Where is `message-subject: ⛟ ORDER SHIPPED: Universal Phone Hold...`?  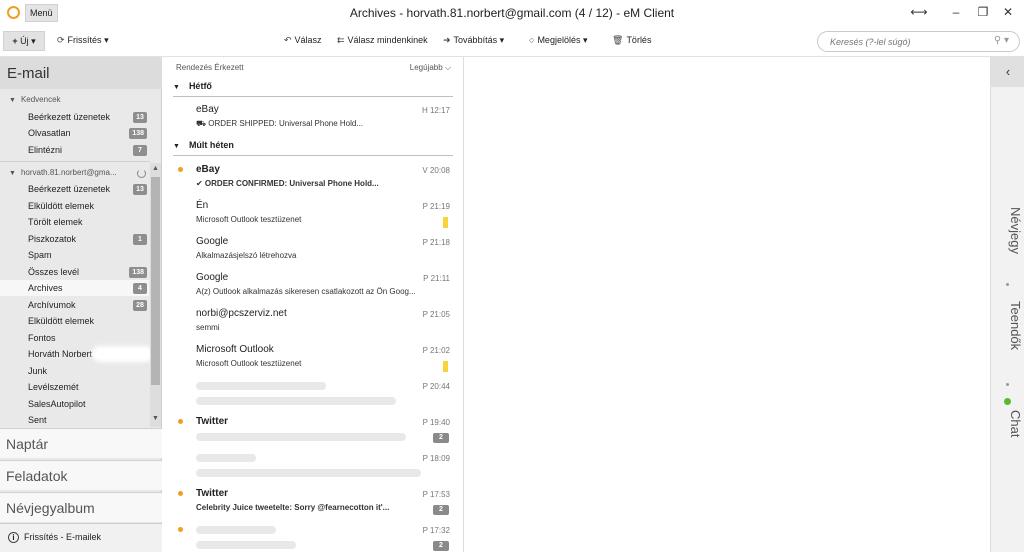 message-subject: ⛟ ORDER SHIPPED: Universal Phone Hold... is located at coordinates (280, 123).